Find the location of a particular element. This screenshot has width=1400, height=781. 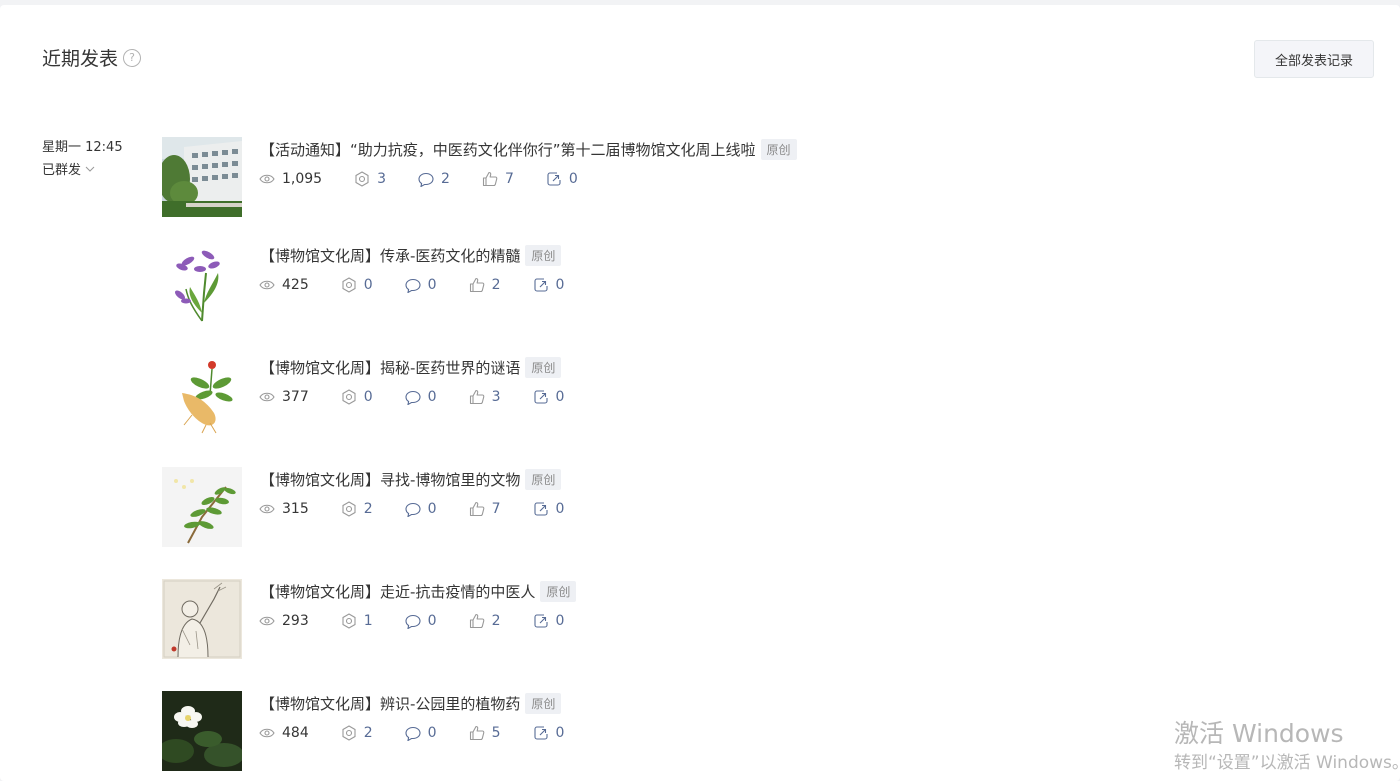

read-count: 377 is located at coordinates (284, 397).